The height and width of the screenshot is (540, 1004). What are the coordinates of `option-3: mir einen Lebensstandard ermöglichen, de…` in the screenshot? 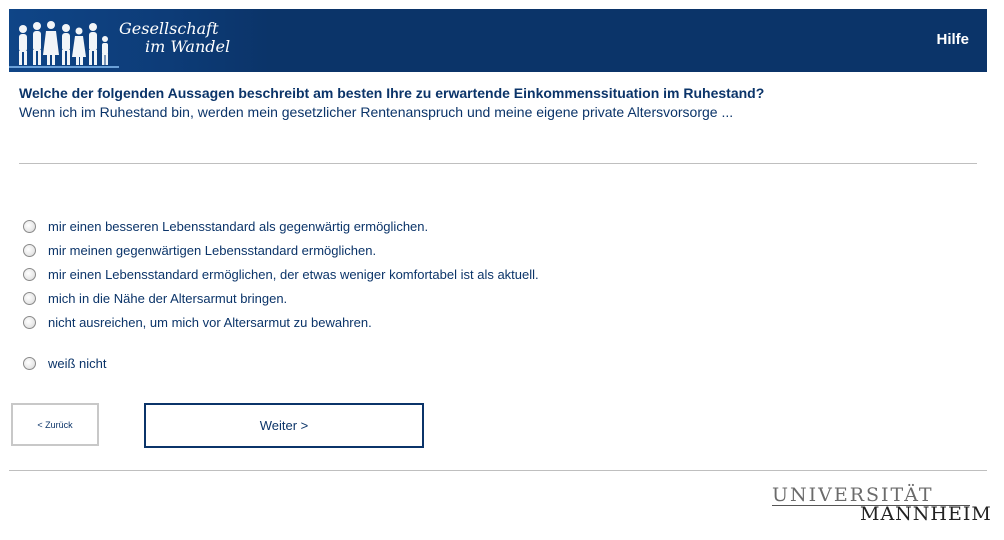 It's located at (281, 274).